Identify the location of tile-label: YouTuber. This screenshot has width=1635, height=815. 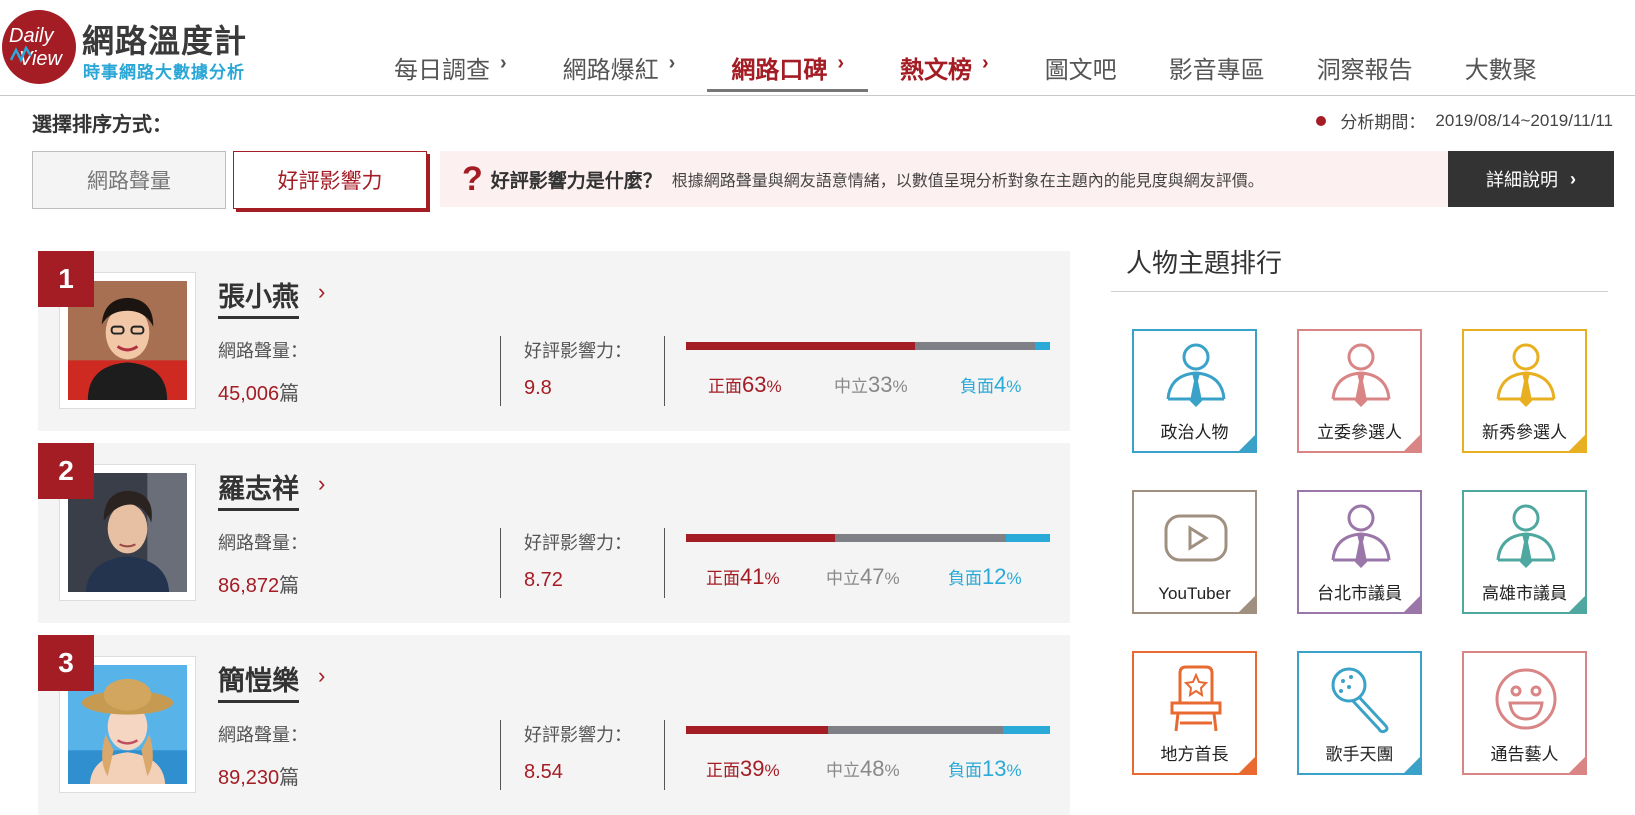
(1194, 593).